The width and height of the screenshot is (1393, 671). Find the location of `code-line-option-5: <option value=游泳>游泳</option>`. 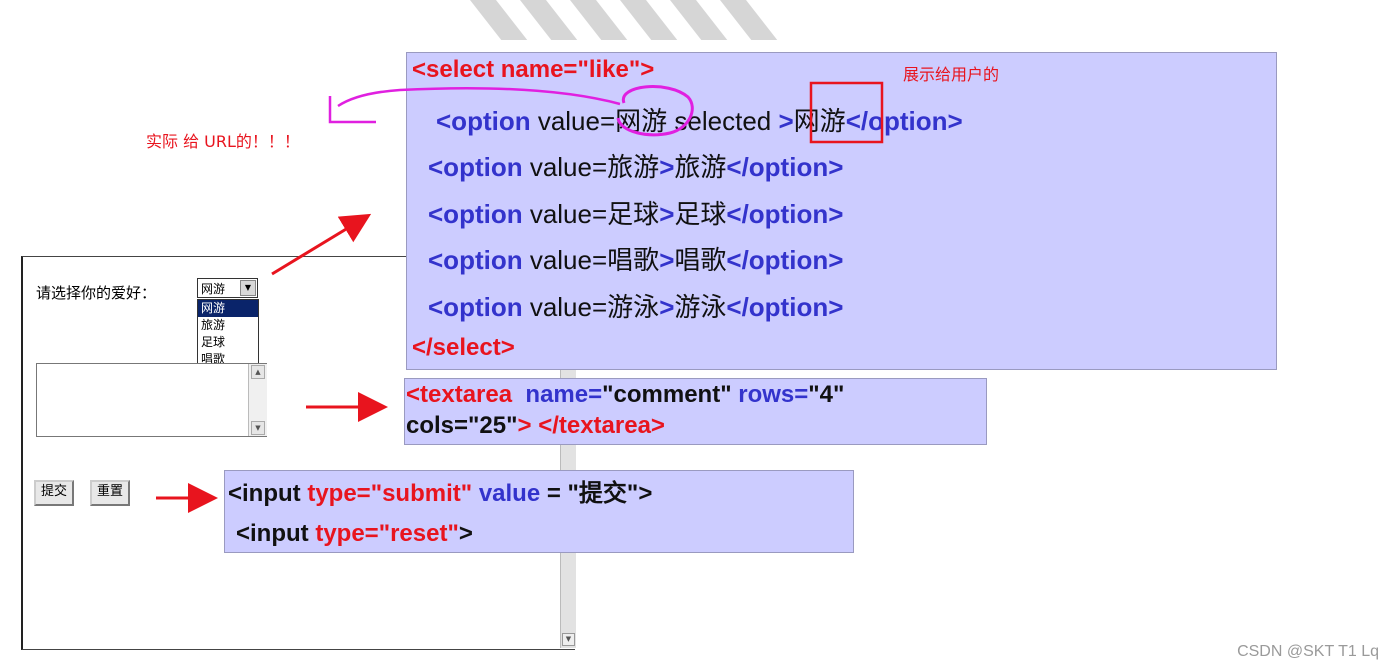

code-line-option-5: <option value=游泳>游泳</option> is located at coordinates (635, 305).